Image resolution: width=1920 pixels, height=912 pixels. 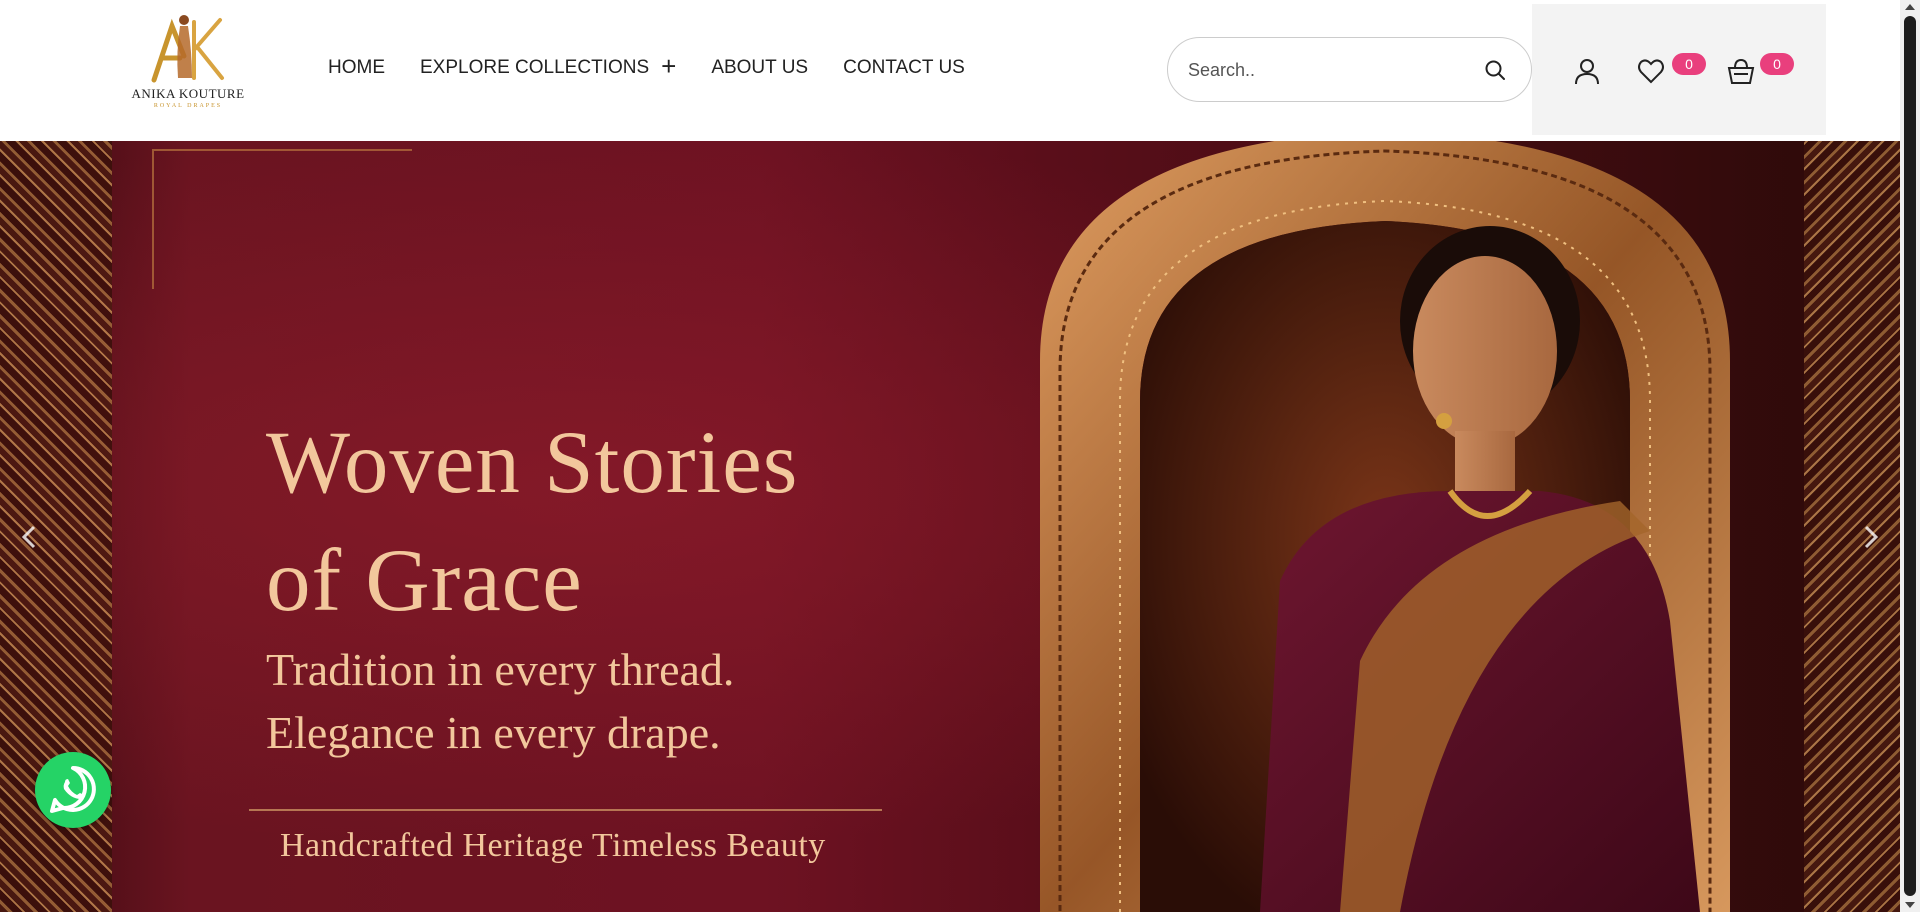 I want to click on nav-explore-label: EXPLORE COLLECTIONS, so click(x=535, y=67).